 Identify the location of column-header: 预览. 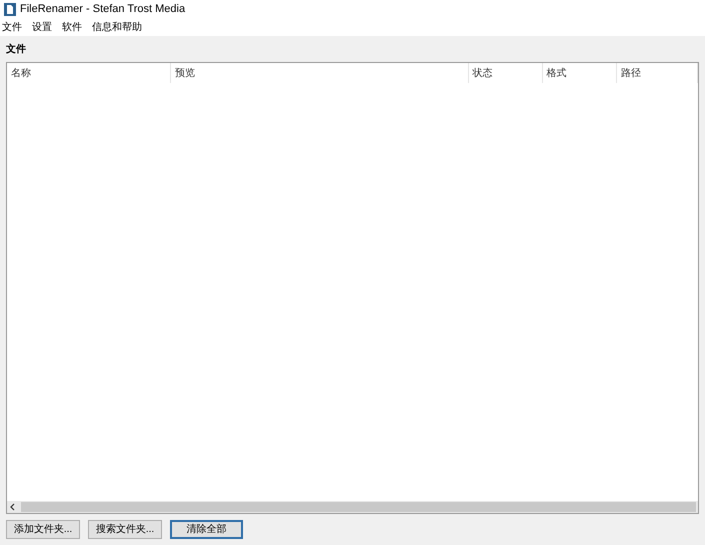
(185, 73).